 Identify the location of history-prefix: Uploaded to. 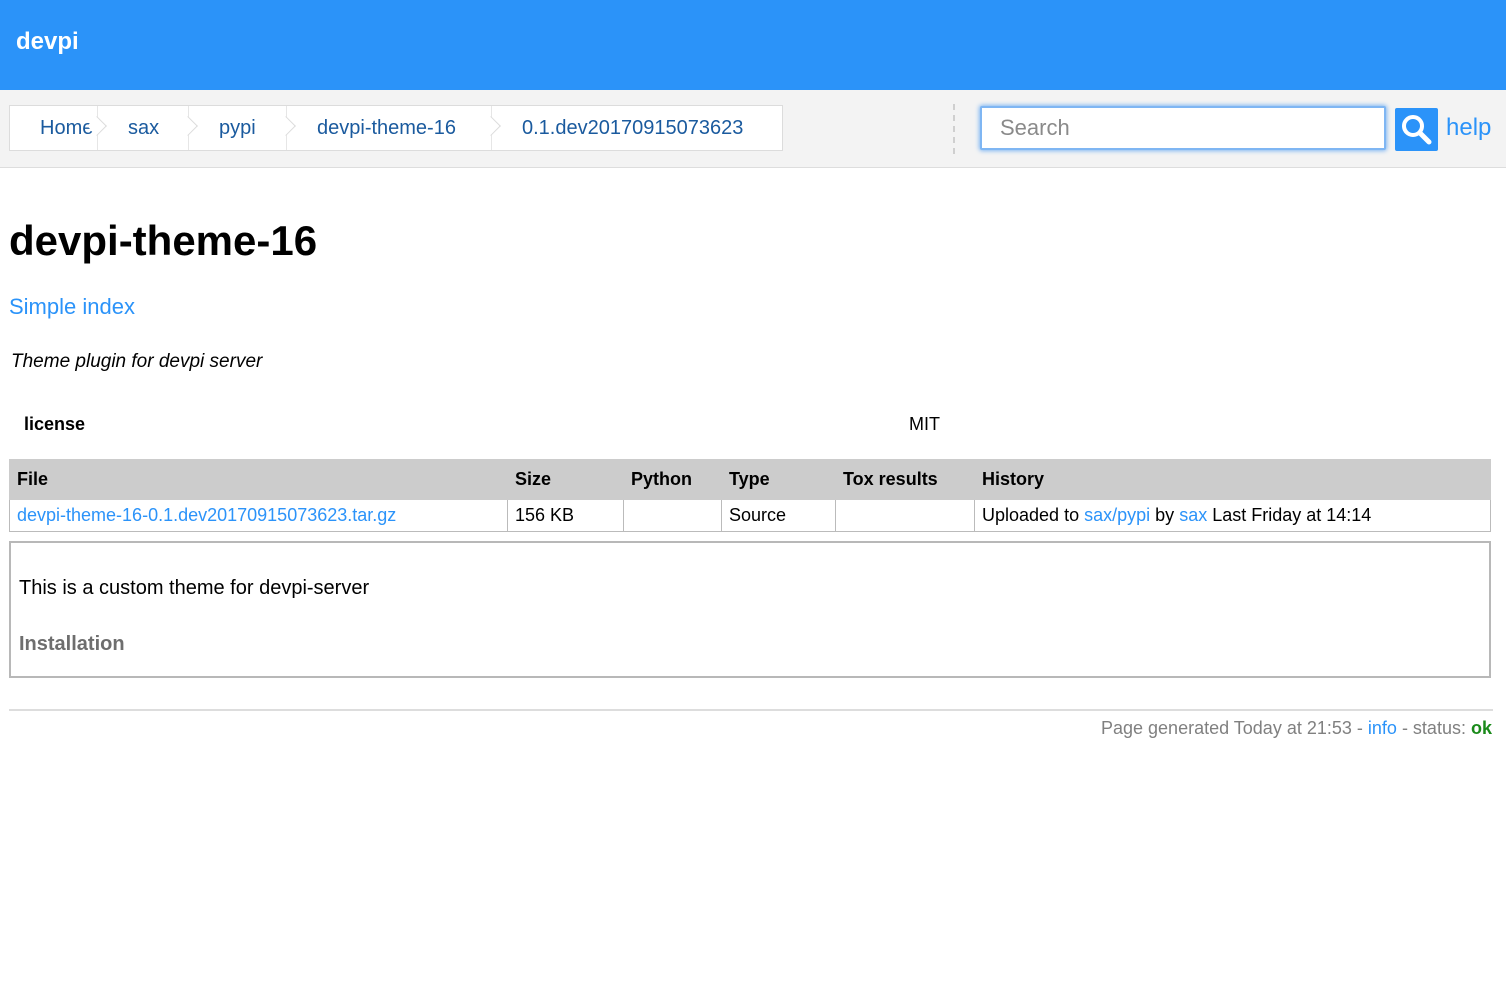
(1031, 515).